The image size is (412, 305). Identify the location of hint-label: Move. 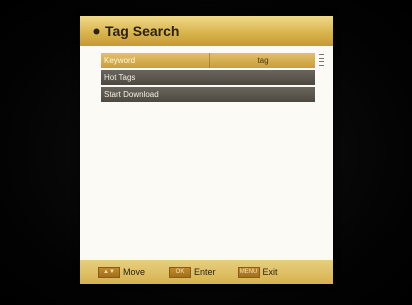
(134, 272).